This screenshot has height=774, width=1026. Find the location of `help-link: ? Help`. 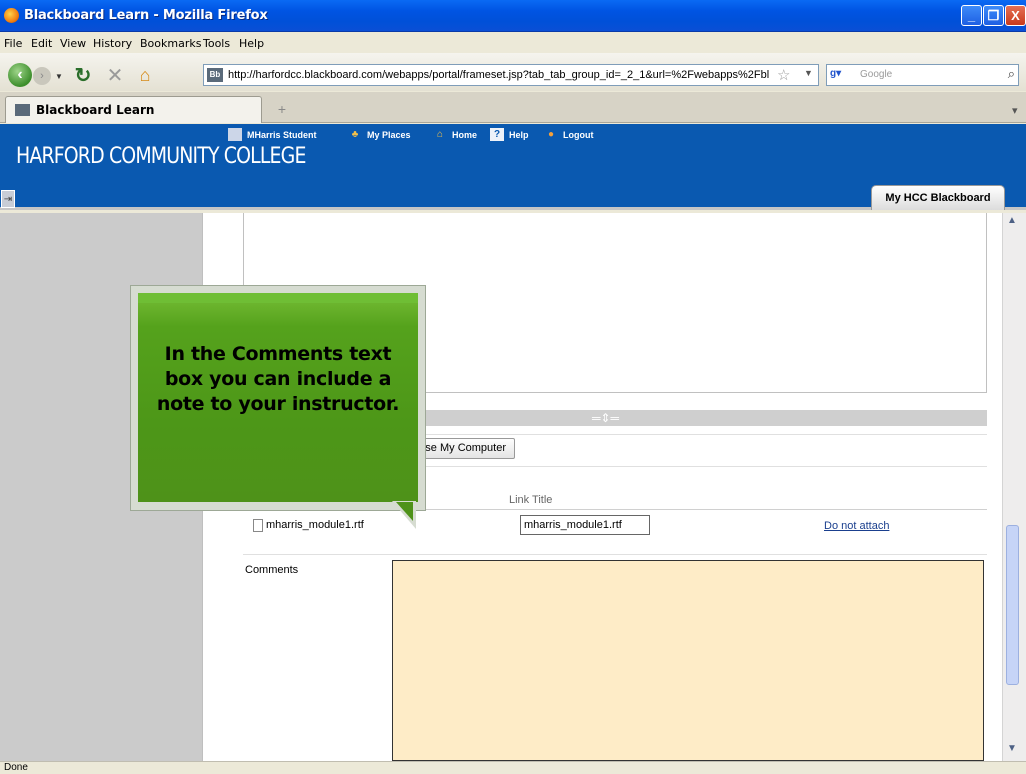

help-link: ? Help is located at coordinates (509, 134).